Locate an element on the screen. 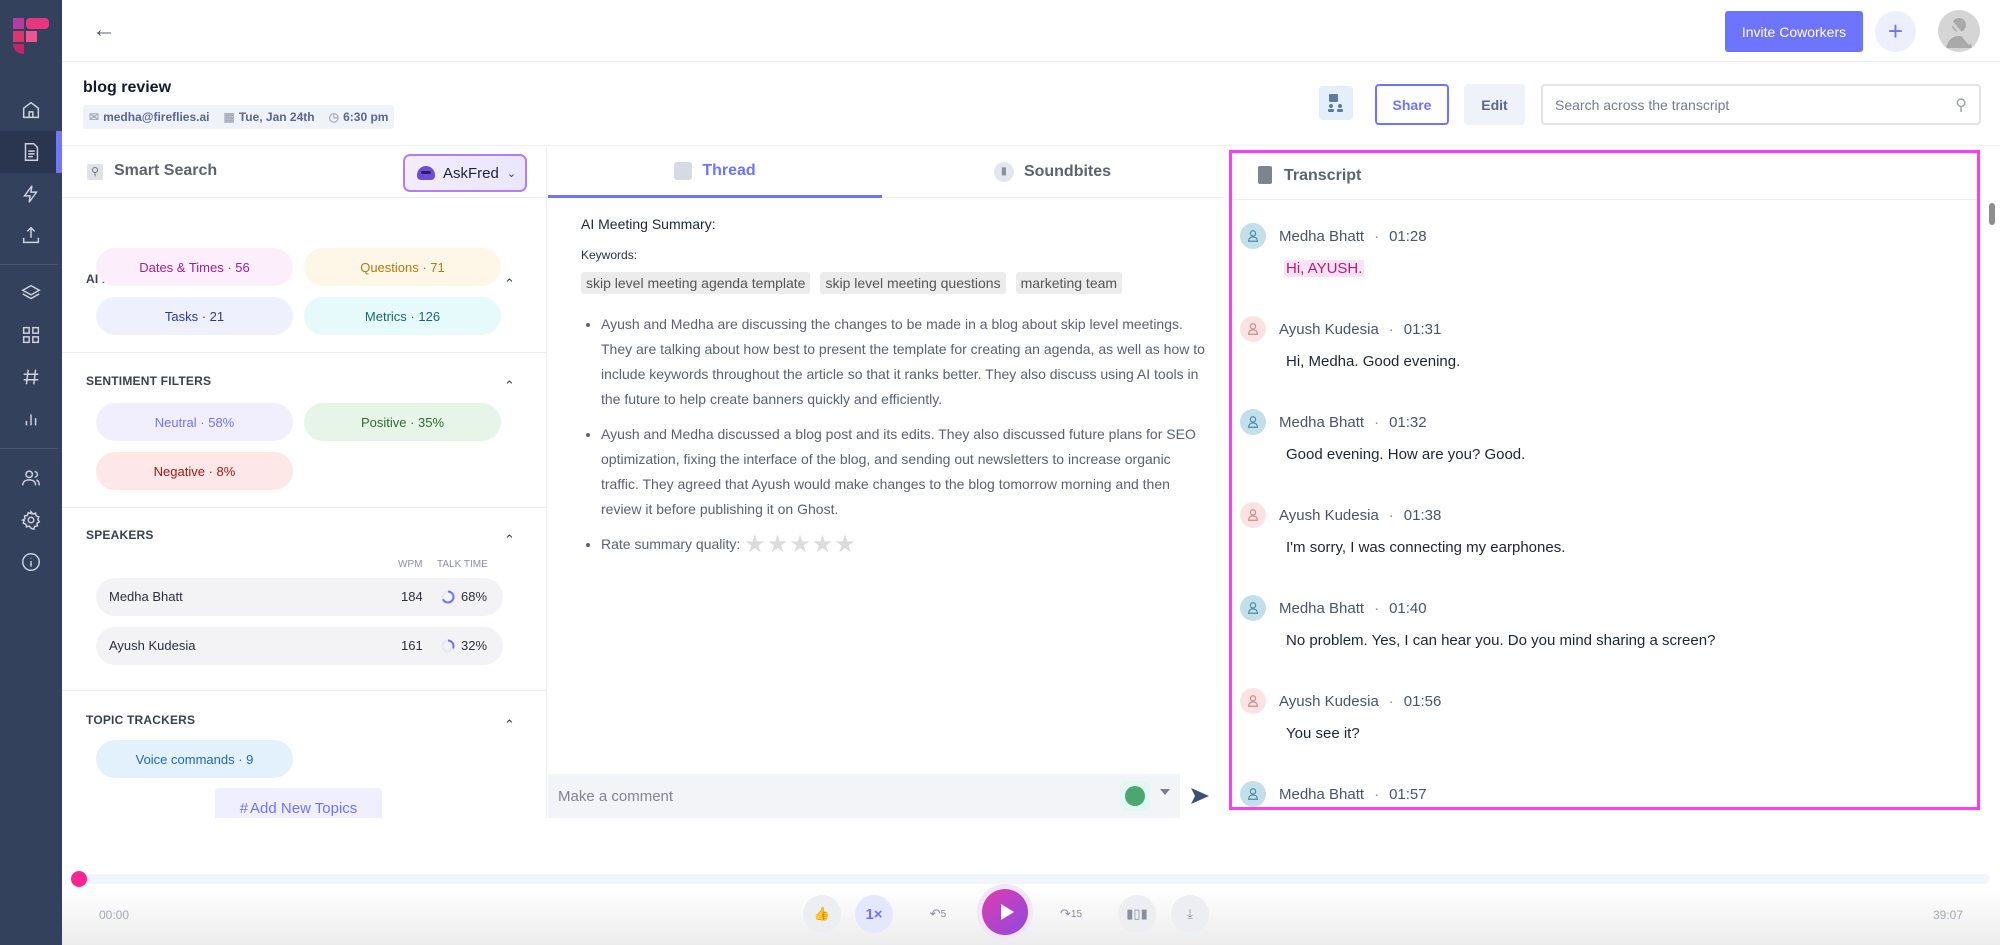 The width and height of the screenshot is (2000, 945). timestamp: 01:28 is located at coordinates (1408, 236).